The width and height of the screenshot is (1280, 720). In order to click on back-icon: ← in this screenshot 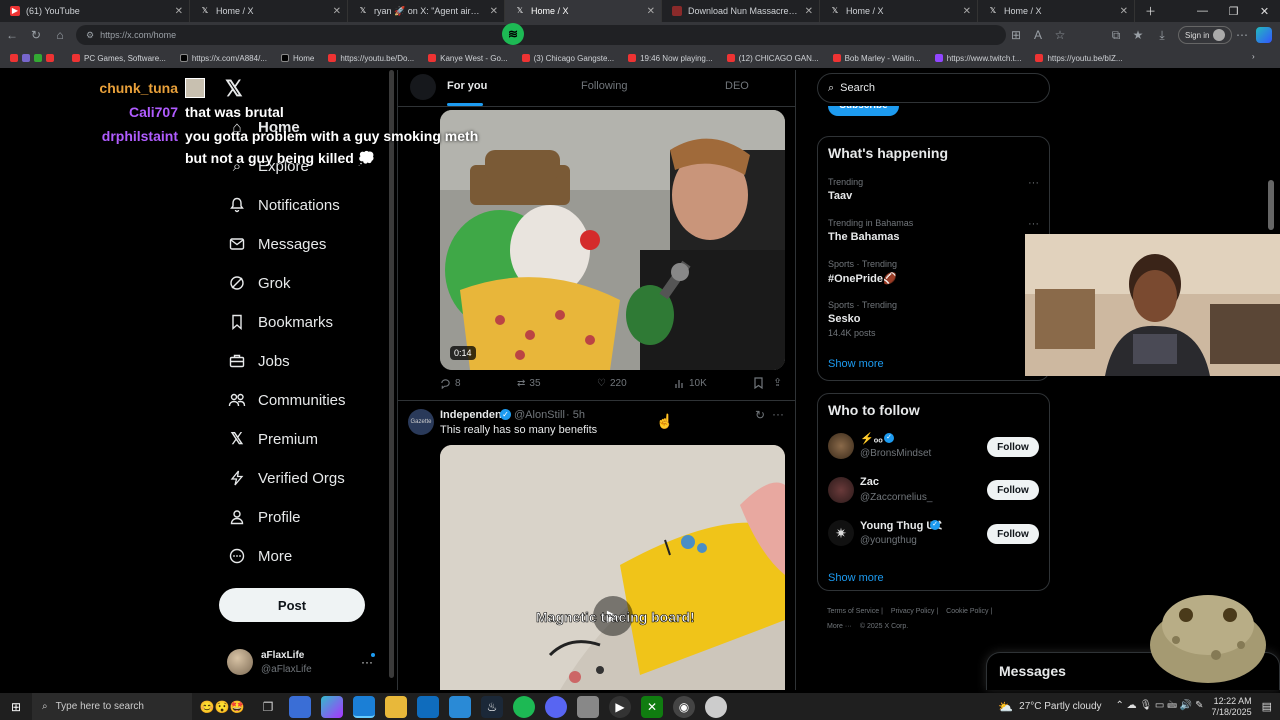, I will do `click(12, 35)`.